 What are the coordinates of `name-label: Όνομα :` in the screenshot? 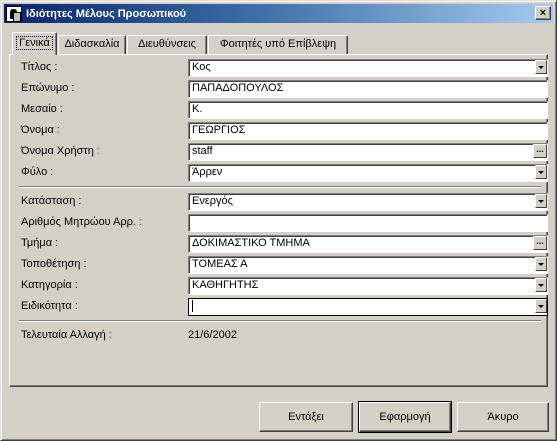 It's located at (40, 130).